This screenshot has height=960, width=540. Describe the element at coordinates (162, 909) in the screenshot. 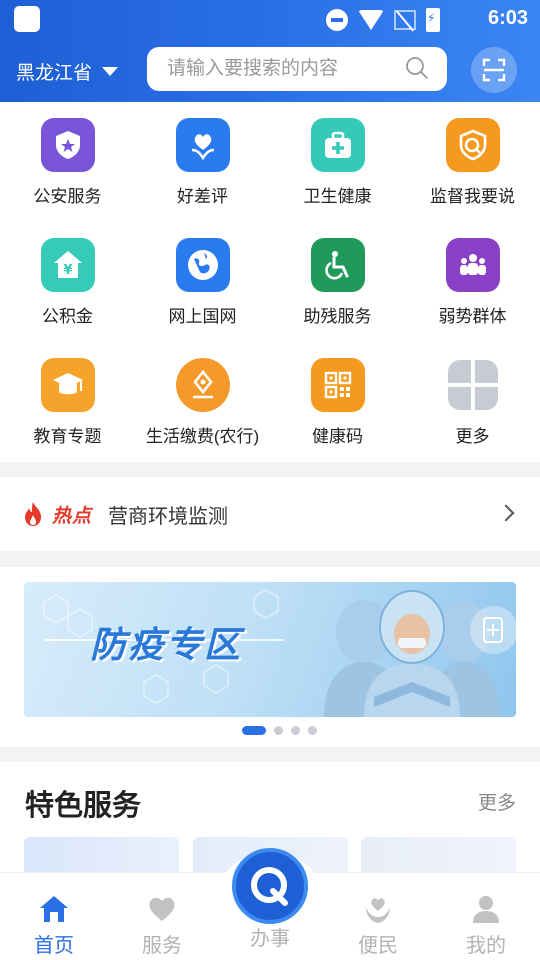

I see `heart-icon` at that location.